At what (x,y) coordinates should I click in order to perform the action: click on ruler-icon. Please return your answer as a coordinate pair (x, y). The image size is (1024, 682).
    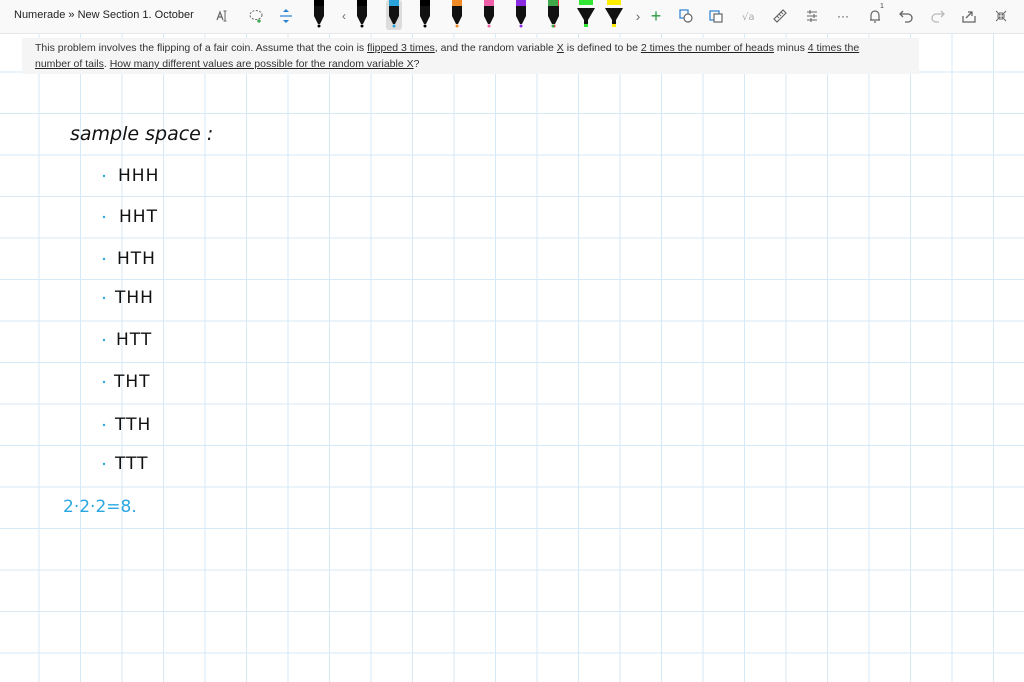
    Looking at the image, I should click on (780, 16).